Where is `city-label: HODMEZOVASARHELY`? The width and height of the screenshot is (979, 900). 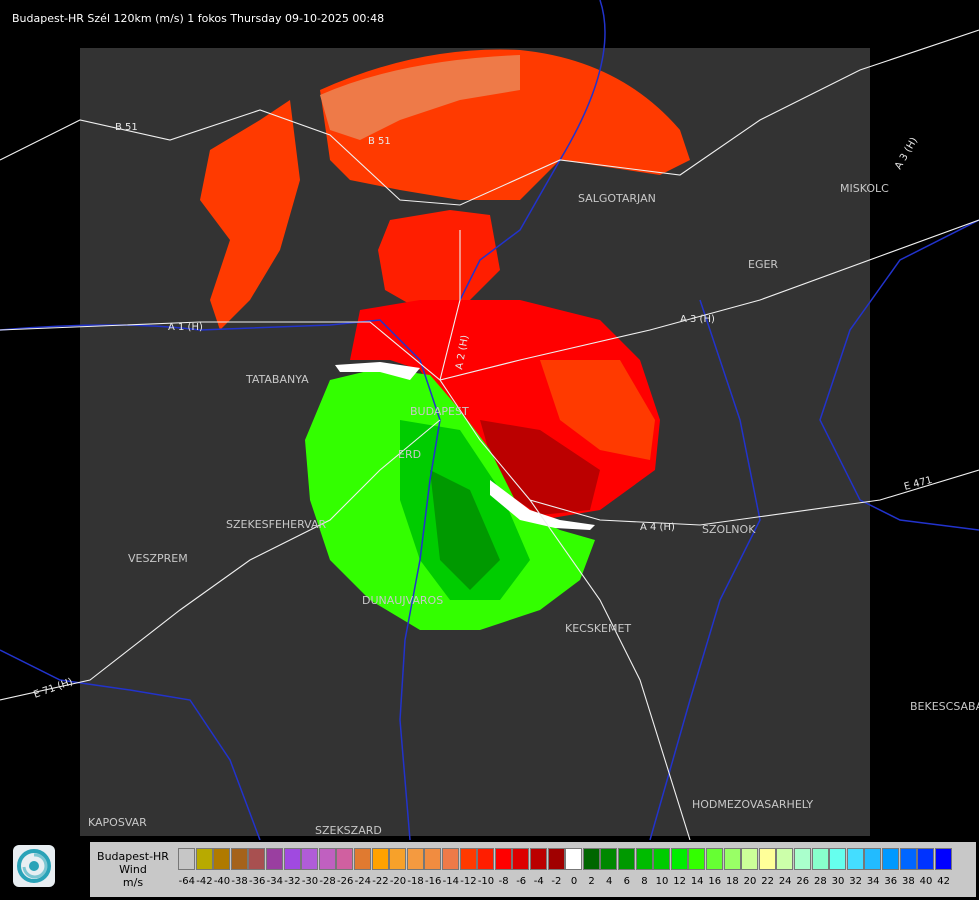
city-label: HODMEZOVASARHELY is located at coordinates (752, 804).